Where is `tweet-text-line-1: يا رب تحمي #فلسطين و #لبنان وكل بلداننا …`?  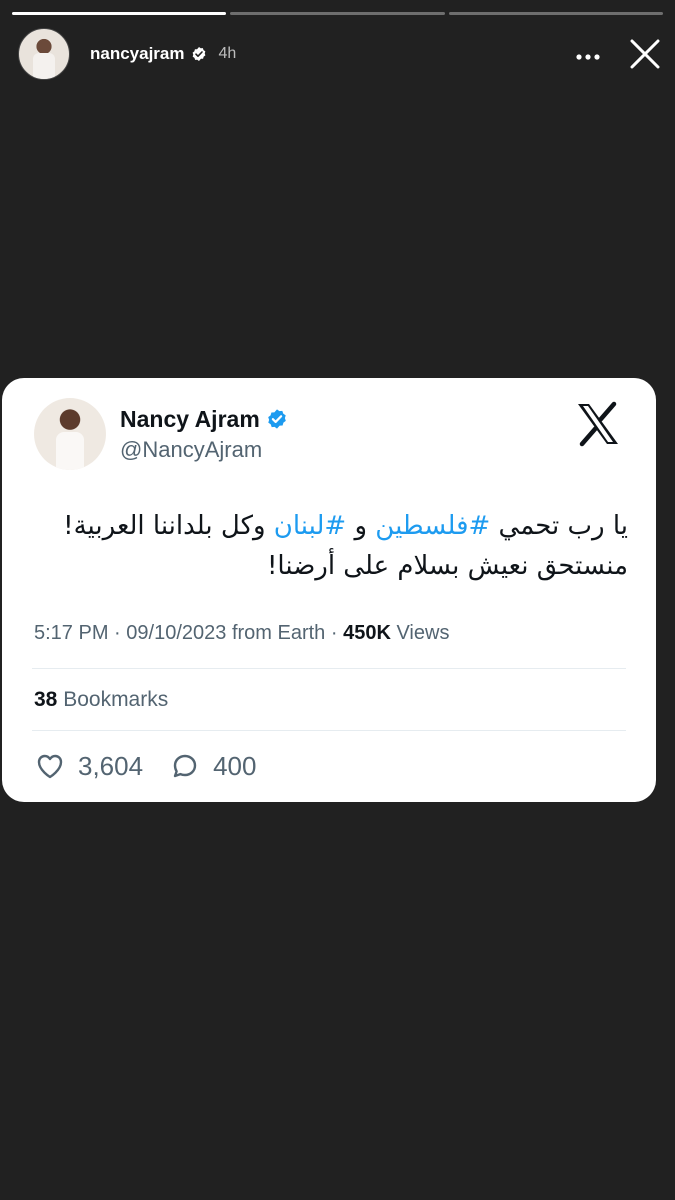 tweet-text-line-1: يا رب تحمي #فلسطين و #لبنان وكل بلداننا … is located at coordinates (330, 526).